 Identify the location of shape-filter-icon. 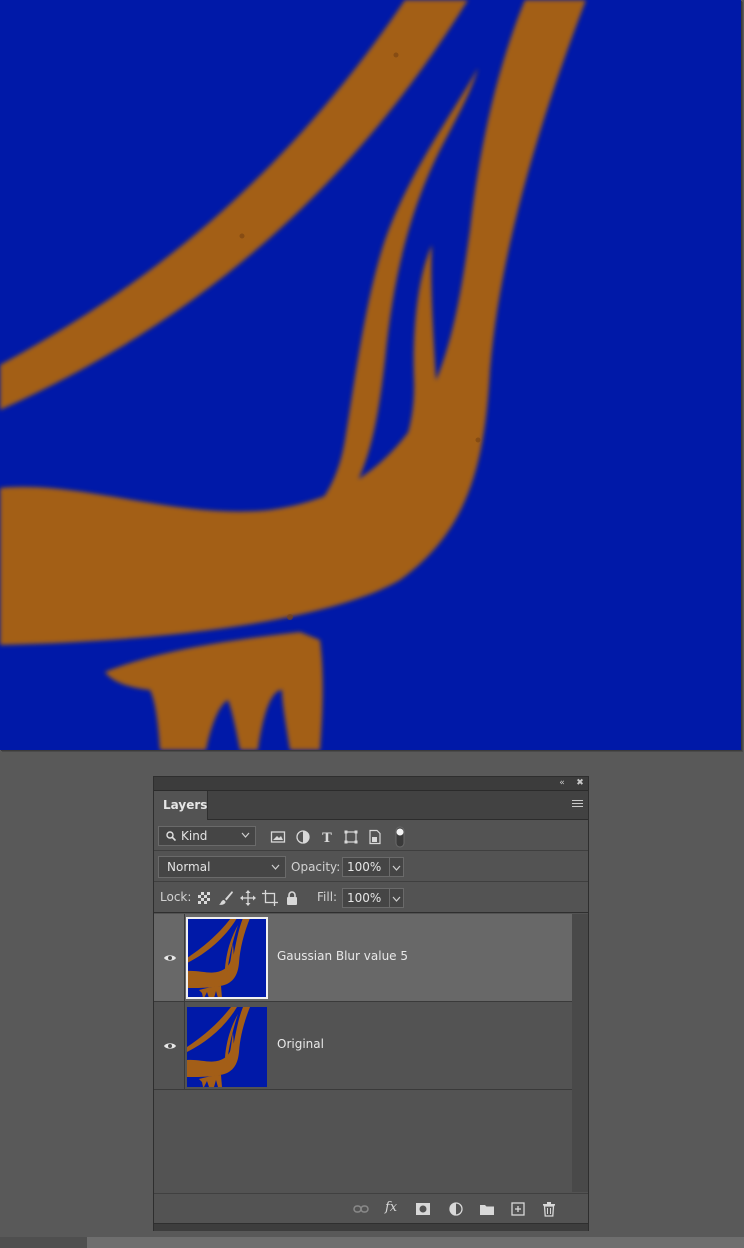
(351, 837).